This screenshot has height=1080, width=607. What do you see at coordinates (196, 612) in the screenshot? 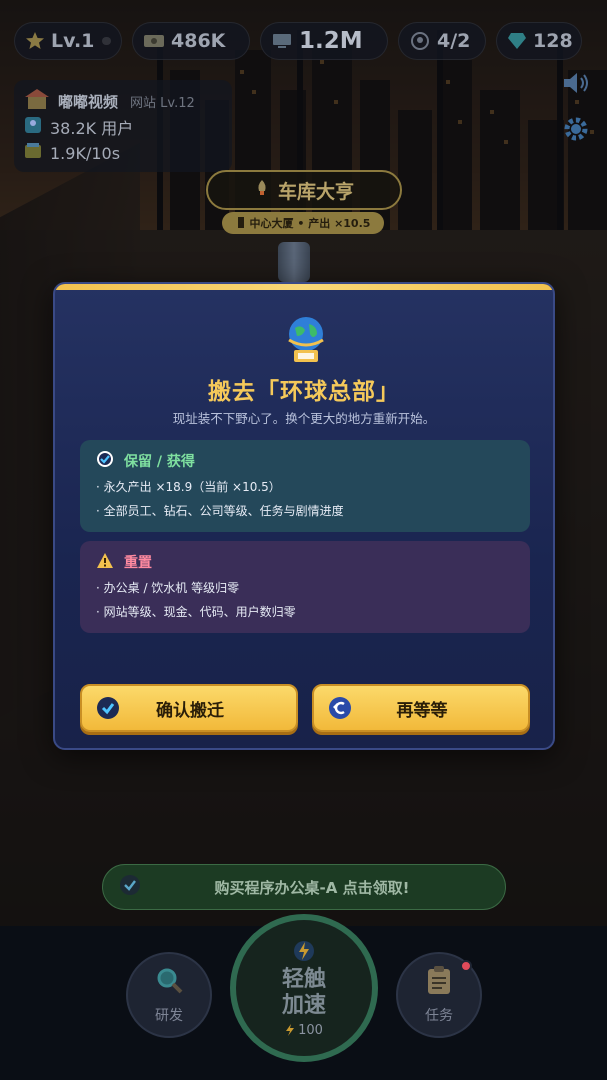
I see `reset-line: · 网站等级、现金、代码、用户数归零` at bounding box center [196, 612].